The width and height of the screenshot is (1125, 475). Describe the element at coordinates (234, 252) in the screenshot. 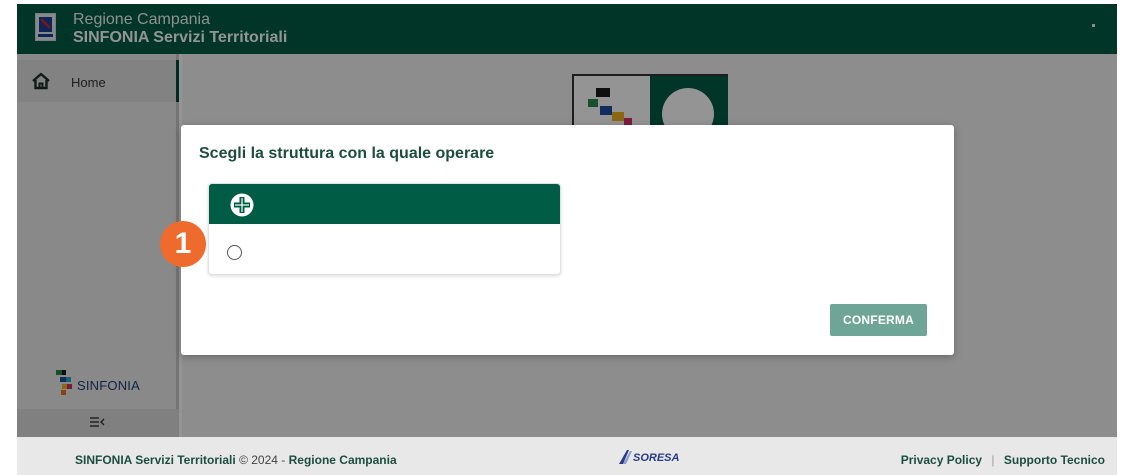

I see `structure-radio` at that location.